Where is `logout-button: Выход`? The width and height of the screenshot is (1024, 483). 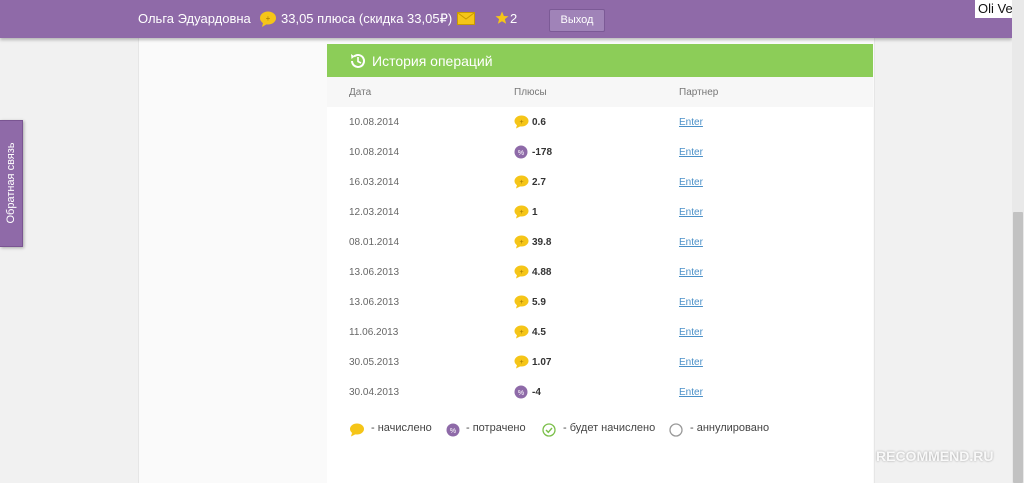
logout-button: Выход is located at coordinates (577, 20).